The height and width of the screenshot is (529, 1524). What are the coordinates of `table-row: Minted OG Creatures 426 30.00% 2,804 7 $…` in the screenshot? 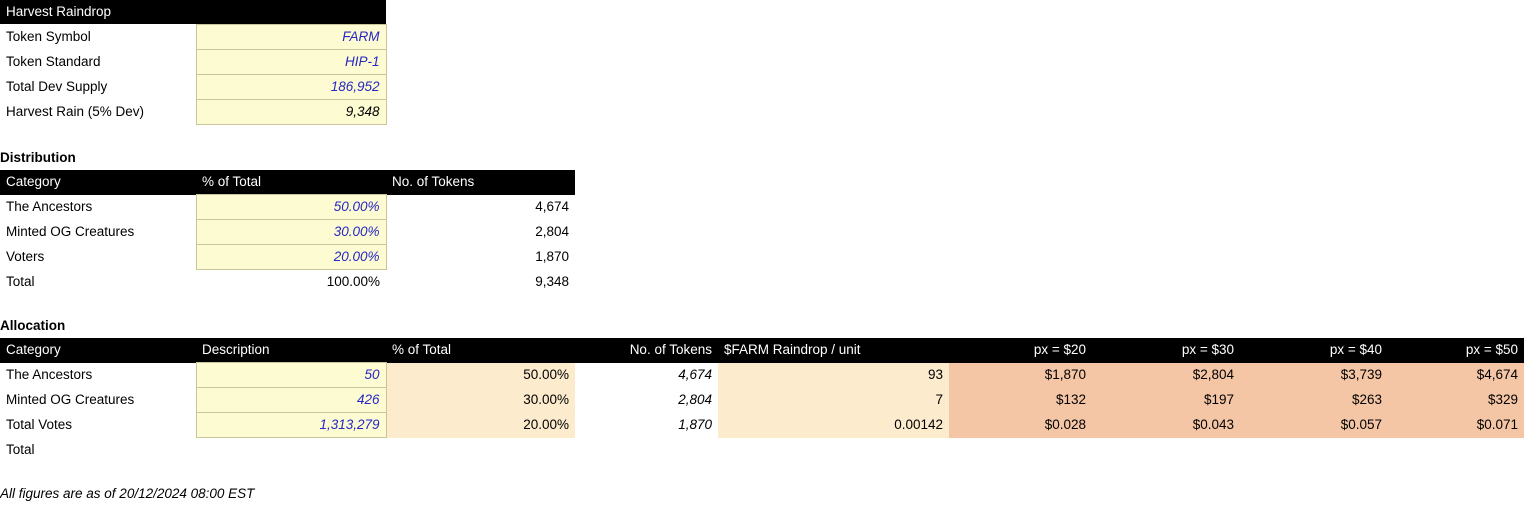 It's located at (762, 400).